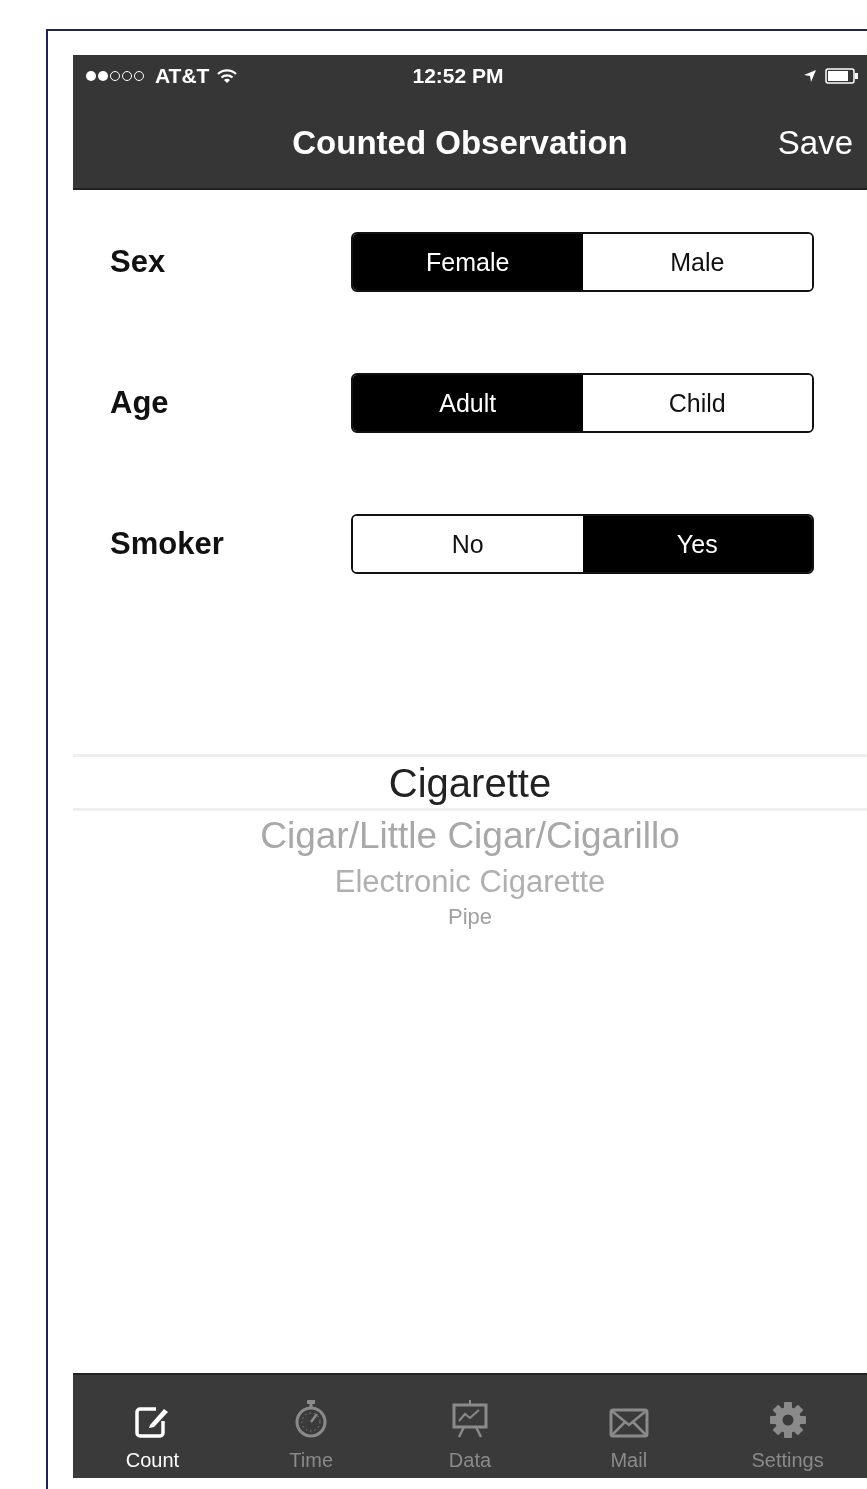  What do you see at coordinates (458, 76) in the screenshot?
I see `status-time: 12:52 PM` at bounding box center [458, 76].